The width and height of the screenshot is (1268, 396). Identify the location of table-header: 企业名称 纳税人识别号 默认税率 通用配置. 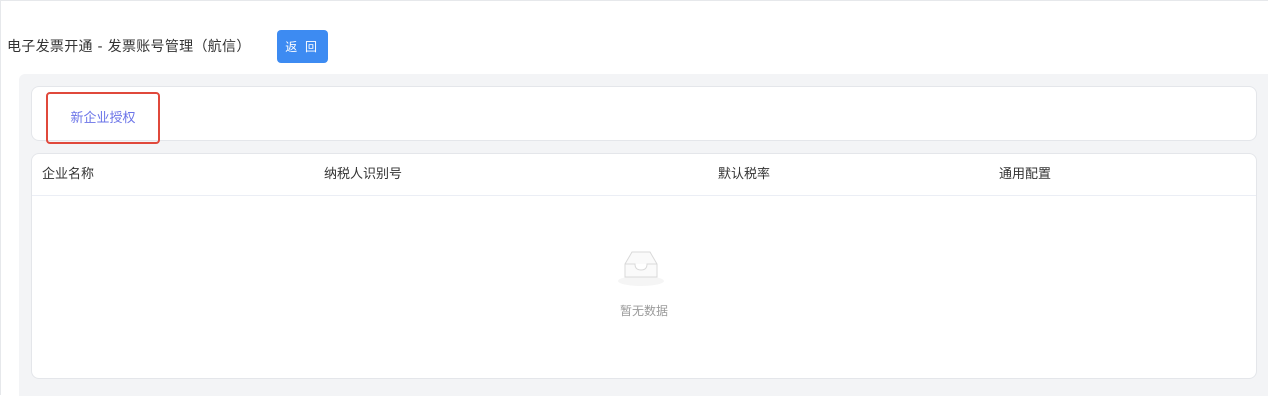
(644, 175).